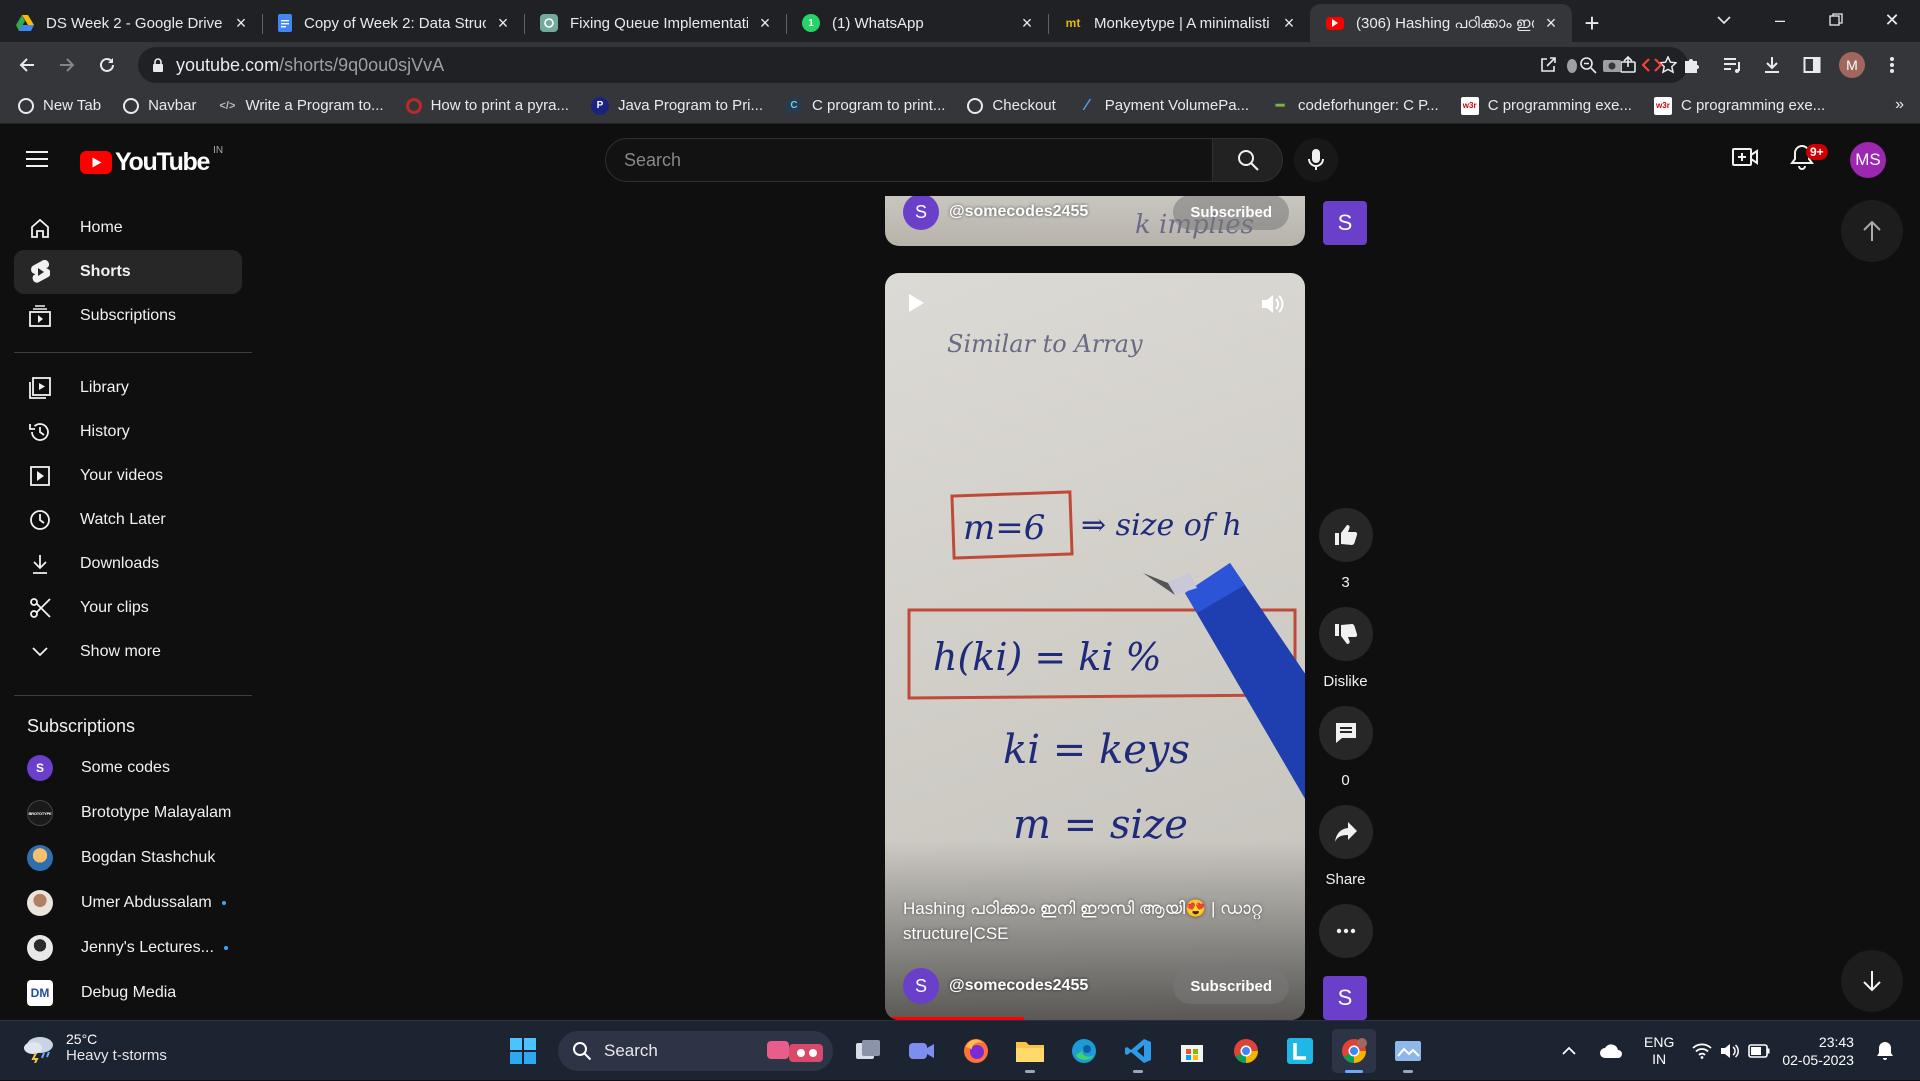 Image resolution: width=1920 pixels, height=1081 pixels. Describe the element at coordinates (918, 160) in the screenshot. I see `search-input` at that location.